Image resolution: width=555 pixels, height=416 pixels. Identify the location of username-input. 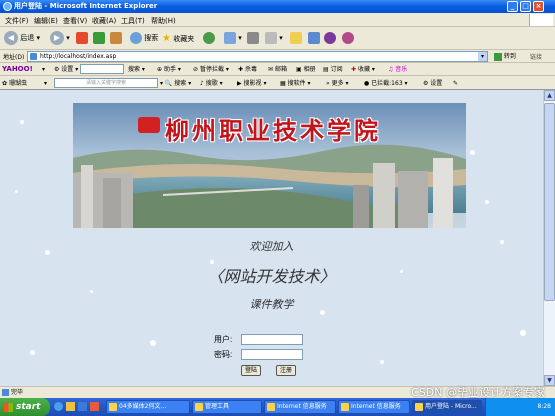
(272, 339).